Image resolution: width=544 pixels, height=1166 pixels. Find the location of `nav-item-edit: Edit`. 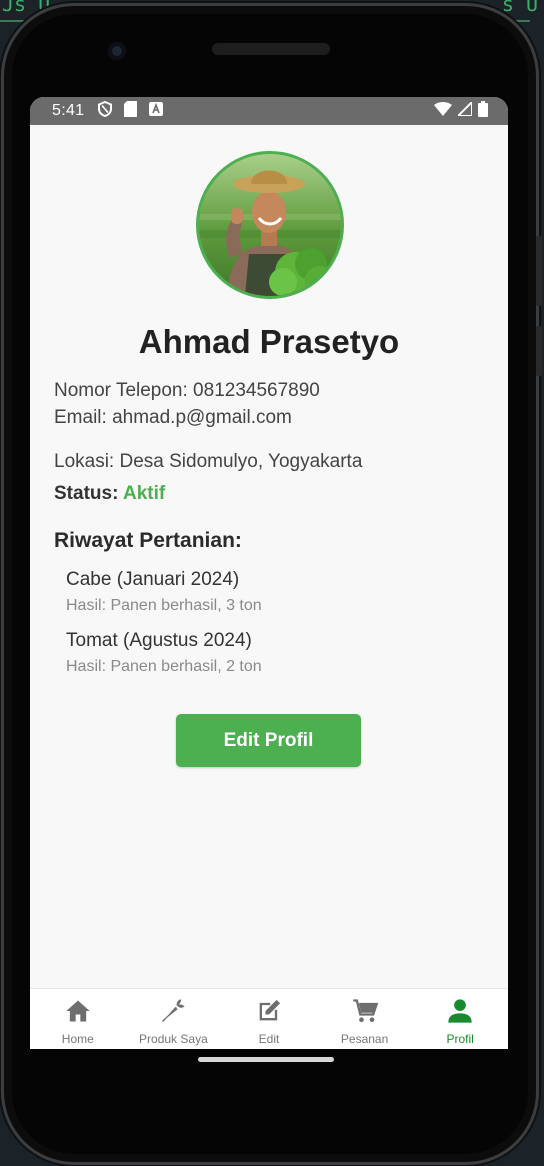

nav-item-edit: Edit is located at coordinates (269, 1019).